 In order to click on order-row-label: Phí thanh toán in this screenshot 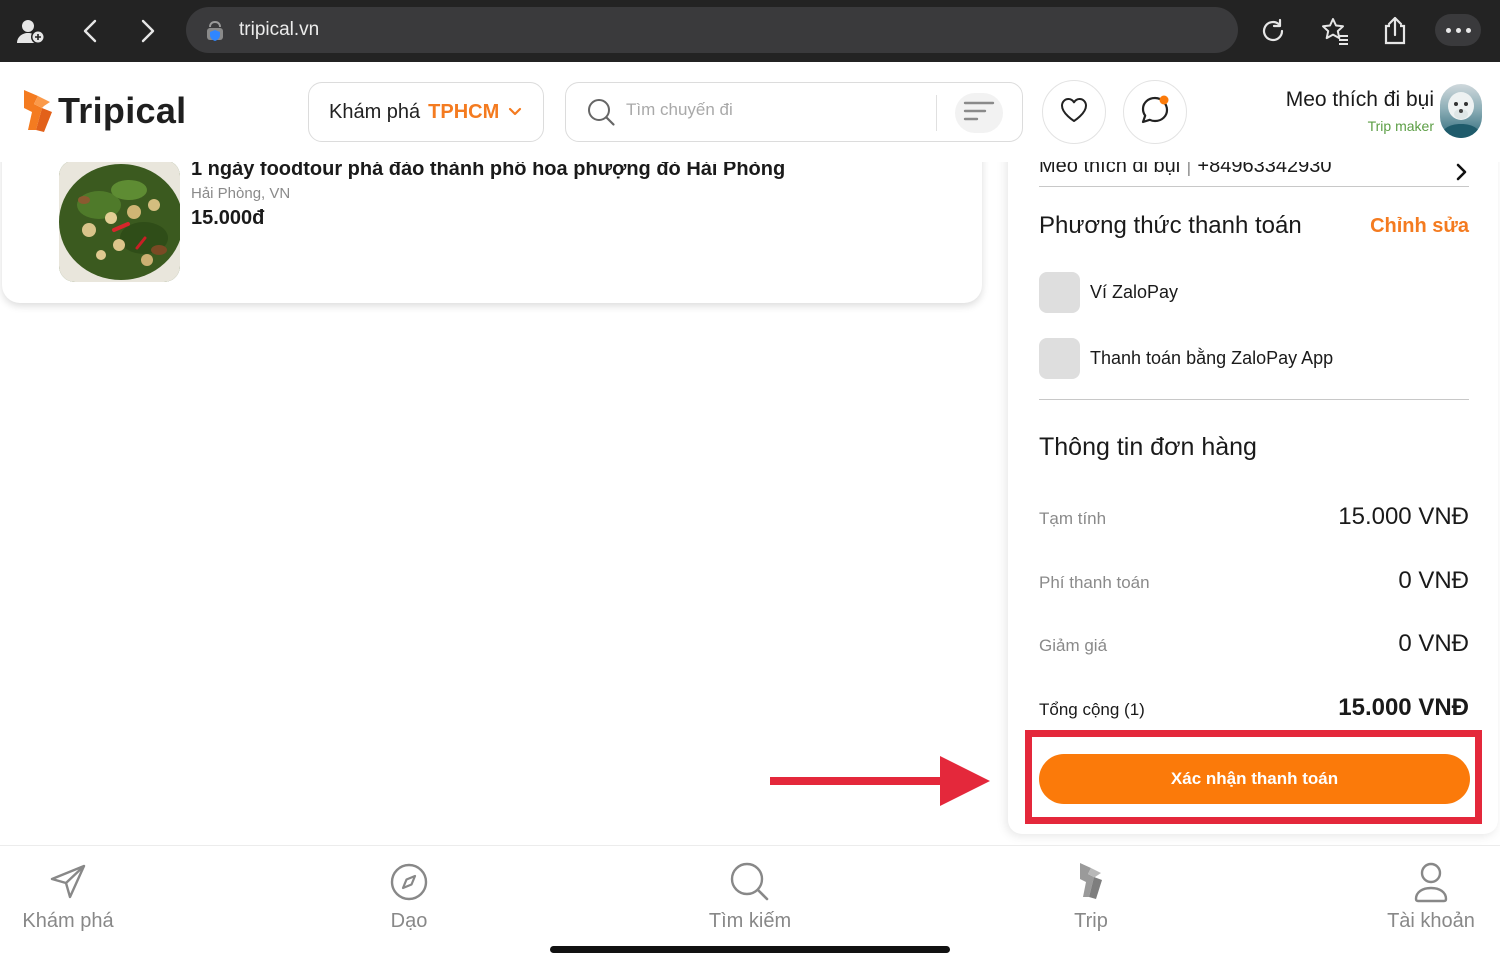, I will do `click(1094, 582)`.